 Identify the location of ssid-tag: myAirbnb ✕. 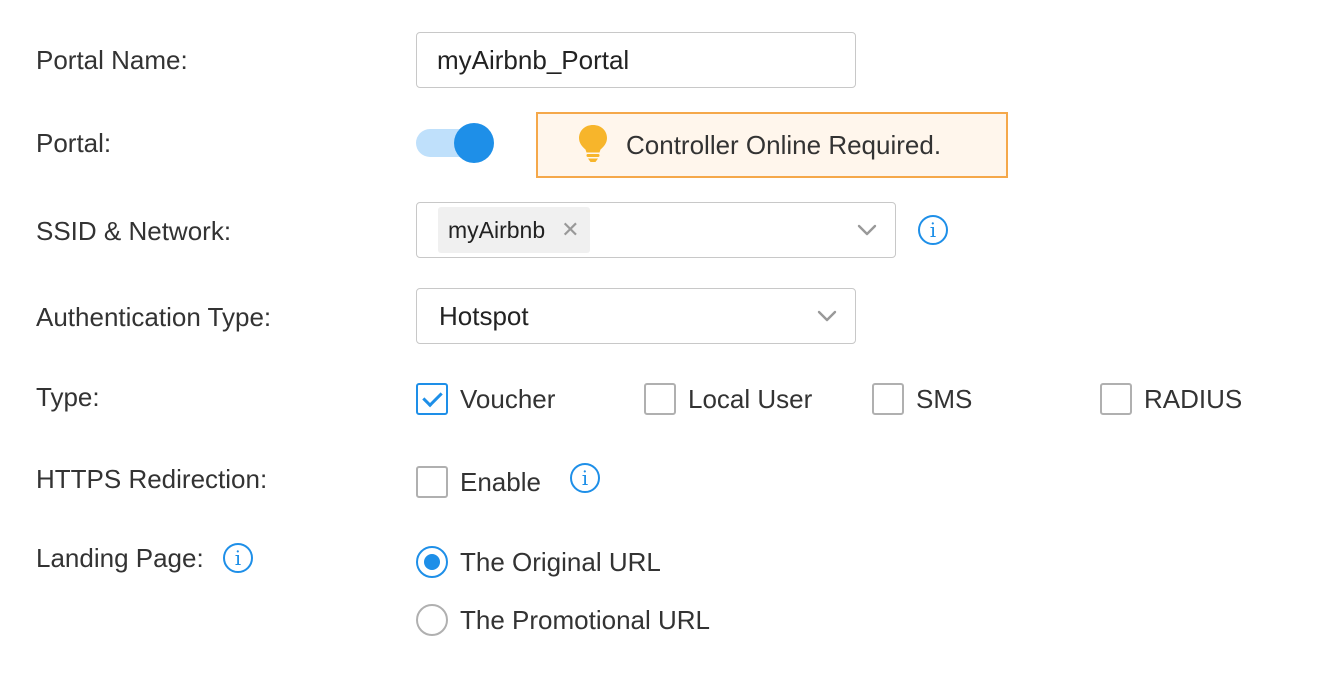
(514, 230).